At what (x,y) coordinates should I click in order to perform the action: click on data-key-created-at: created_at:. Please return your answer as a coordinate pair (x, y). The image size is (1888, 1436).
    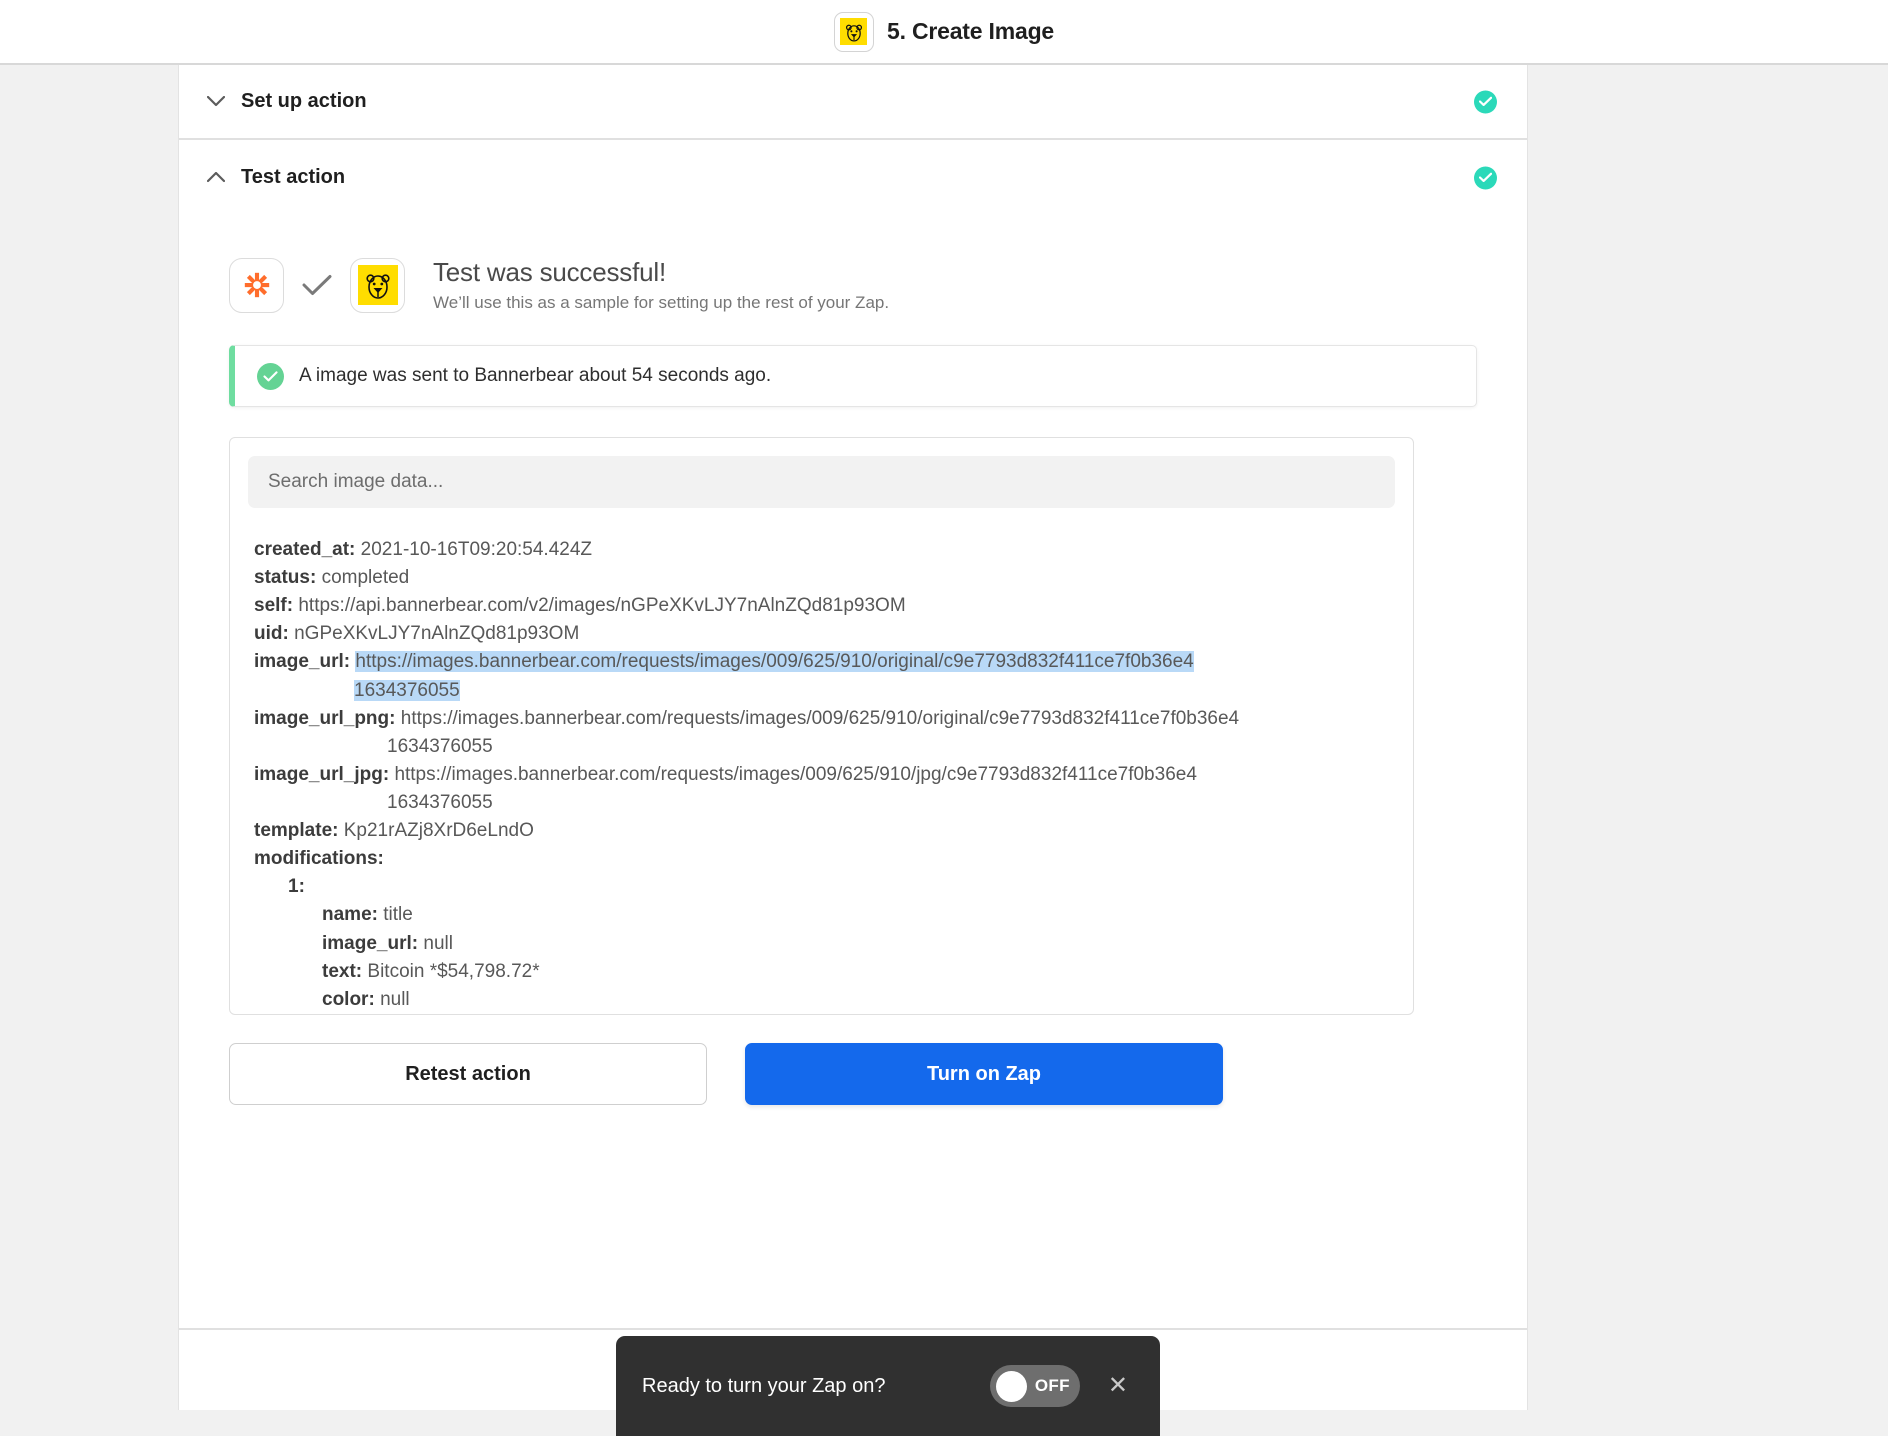
    Looking at the image, I should click on (305, 549).